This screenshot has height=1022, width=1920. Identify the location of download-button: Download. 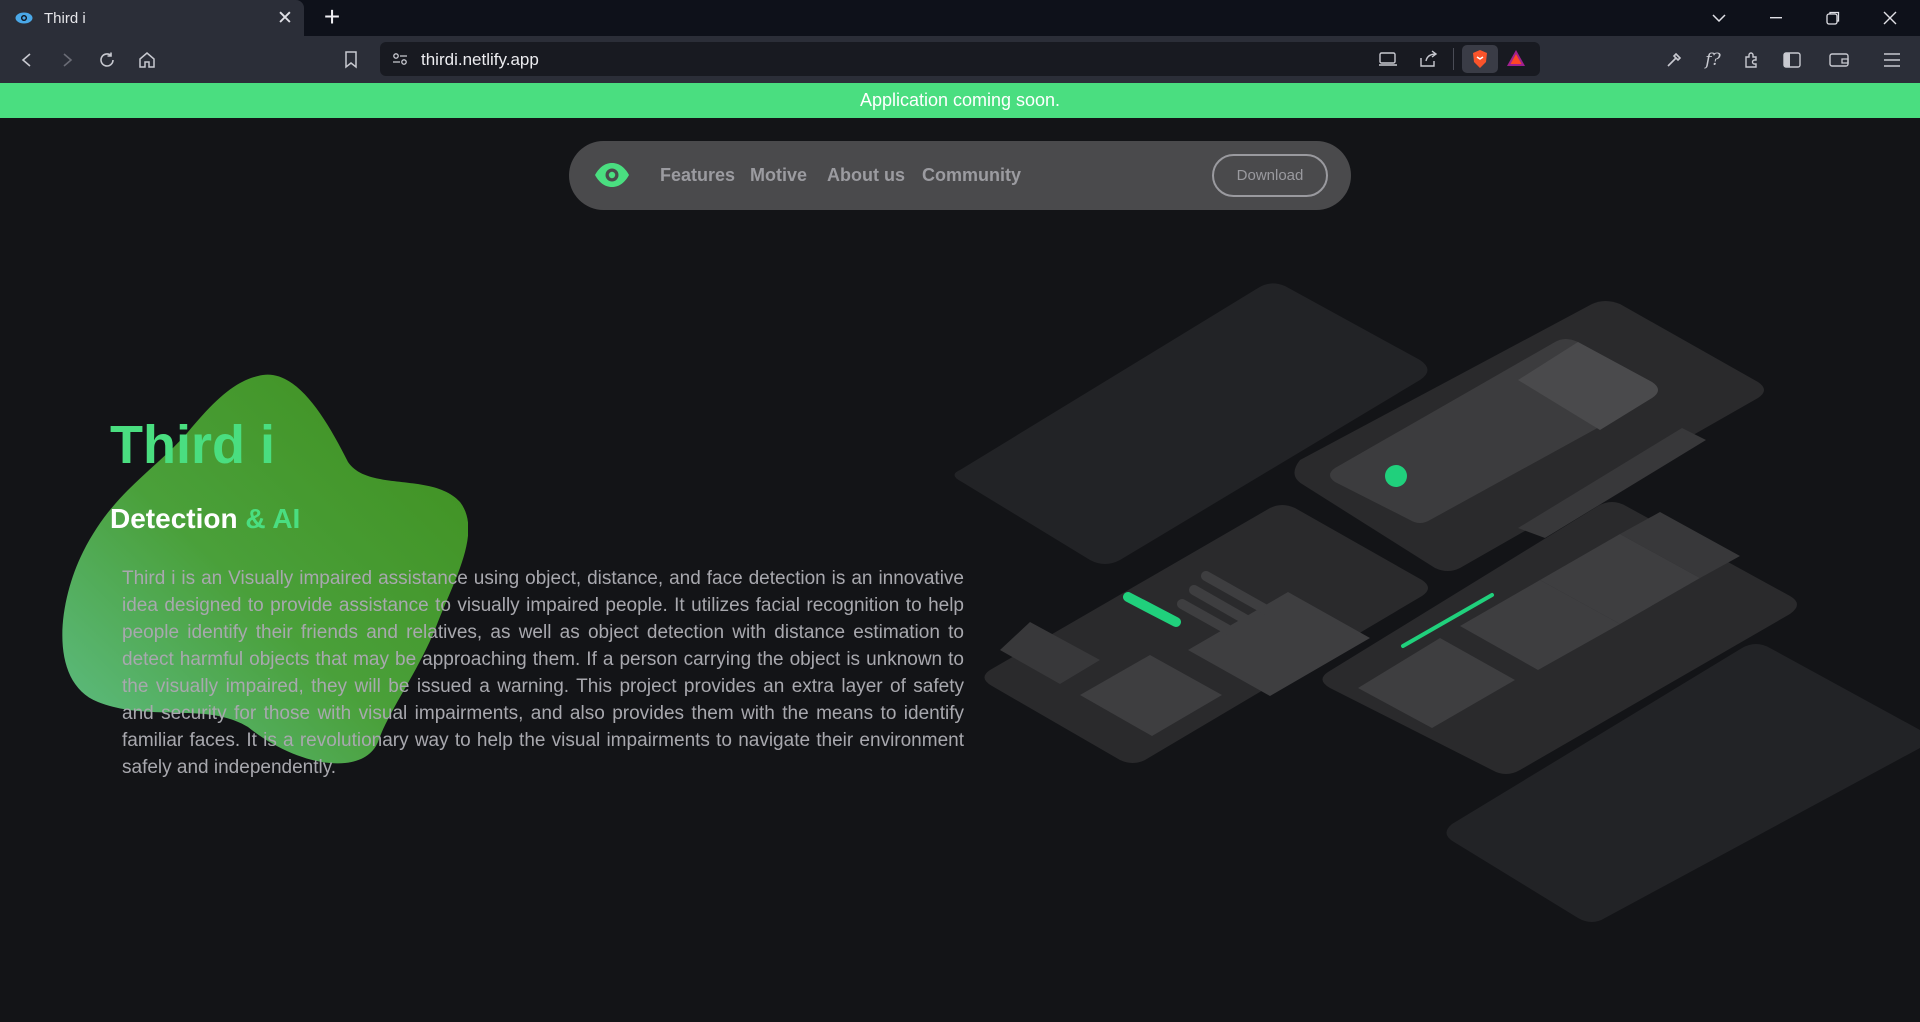
(1270, 175).